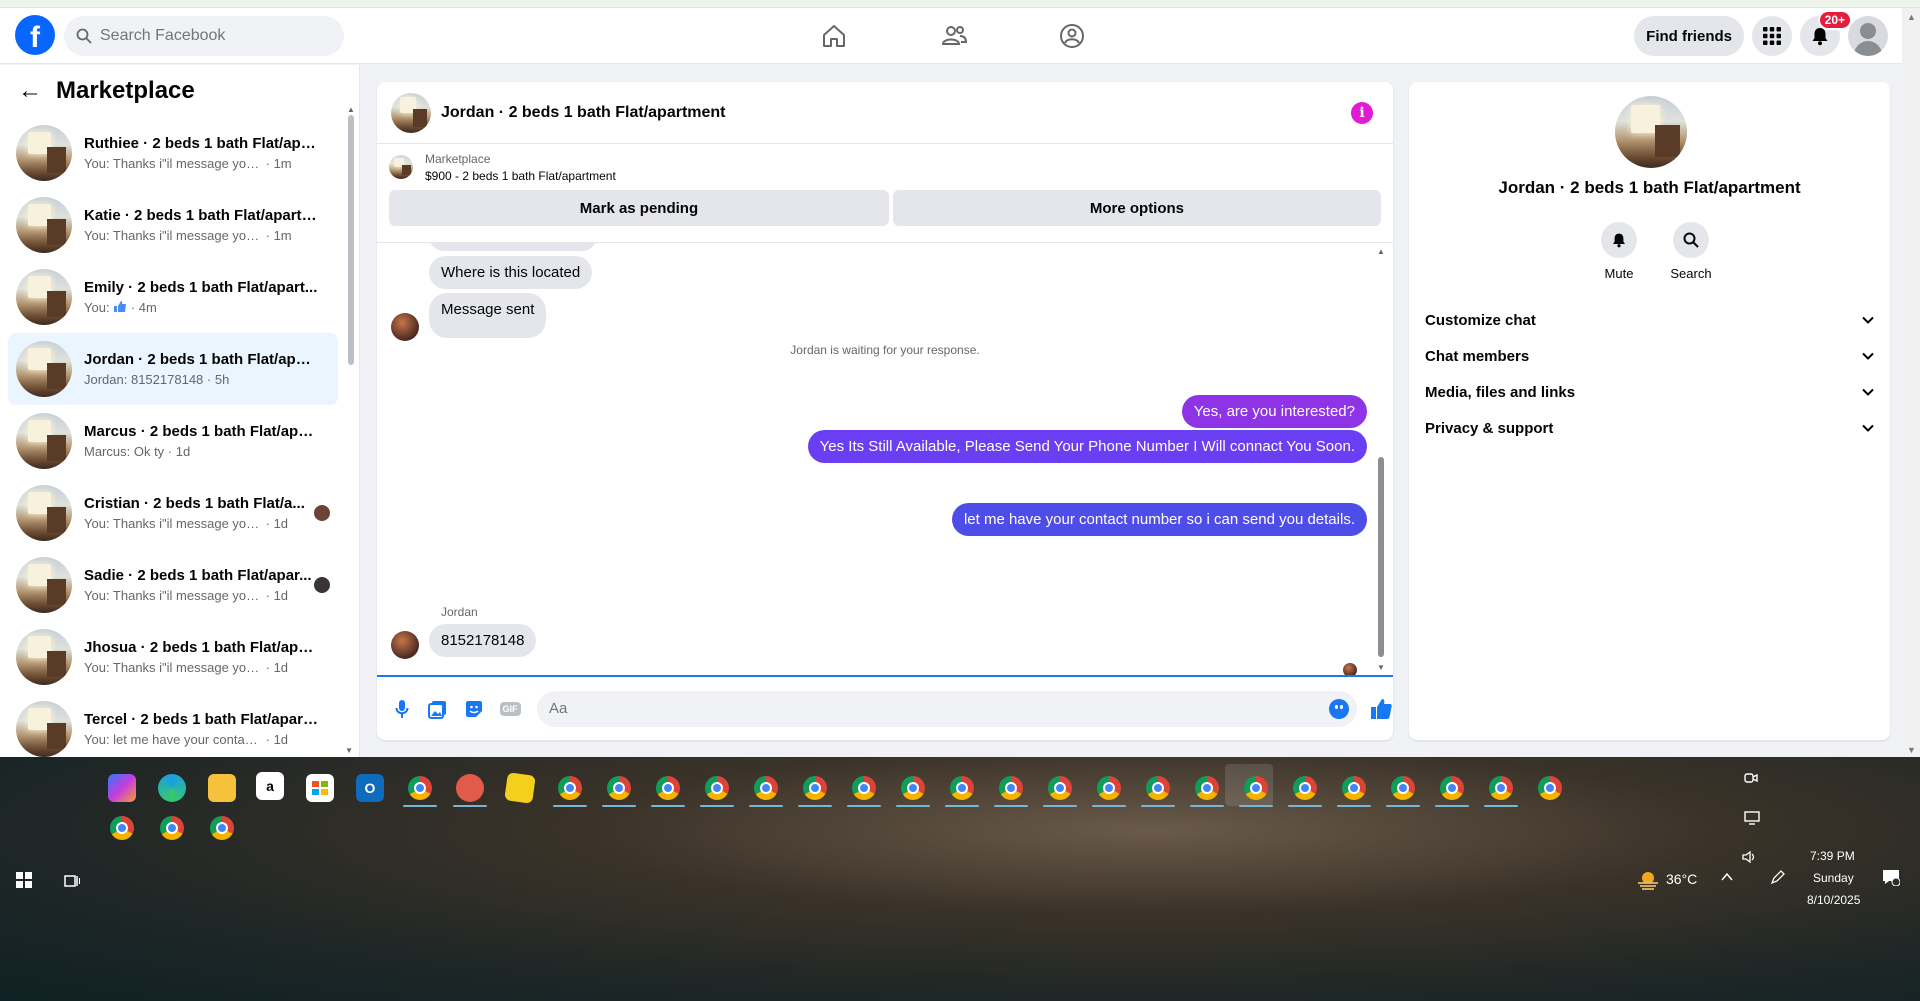  What do you see at coordinates (1891, 877) in the screenshot?
I see `notification-center-icon` at bounding box center [1891, 877].